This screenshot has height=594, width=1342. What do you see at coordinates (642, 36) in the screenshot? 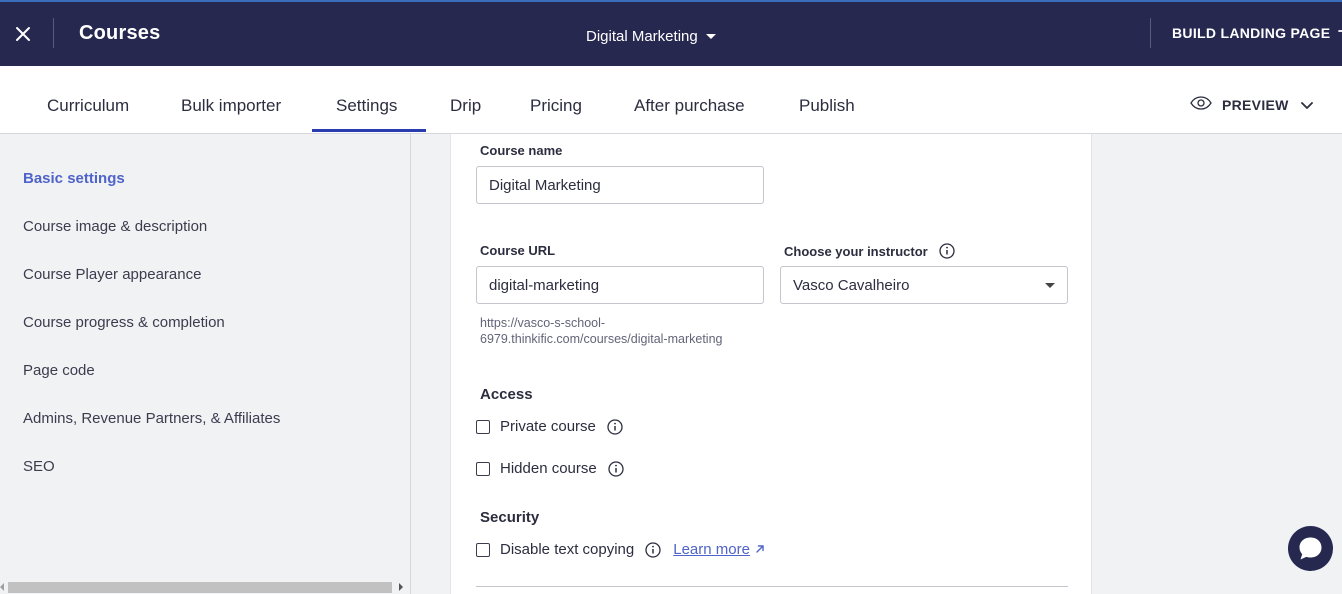
I see `course-selector-label: Digital Marketing` at bounding box center [642, 36].